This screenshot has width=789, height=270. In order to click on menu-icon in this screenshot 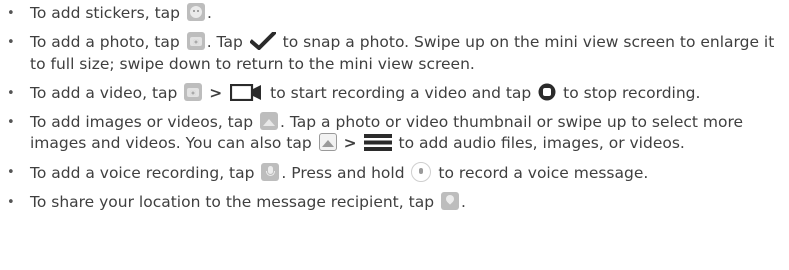, I will do `click(377, 142)`.